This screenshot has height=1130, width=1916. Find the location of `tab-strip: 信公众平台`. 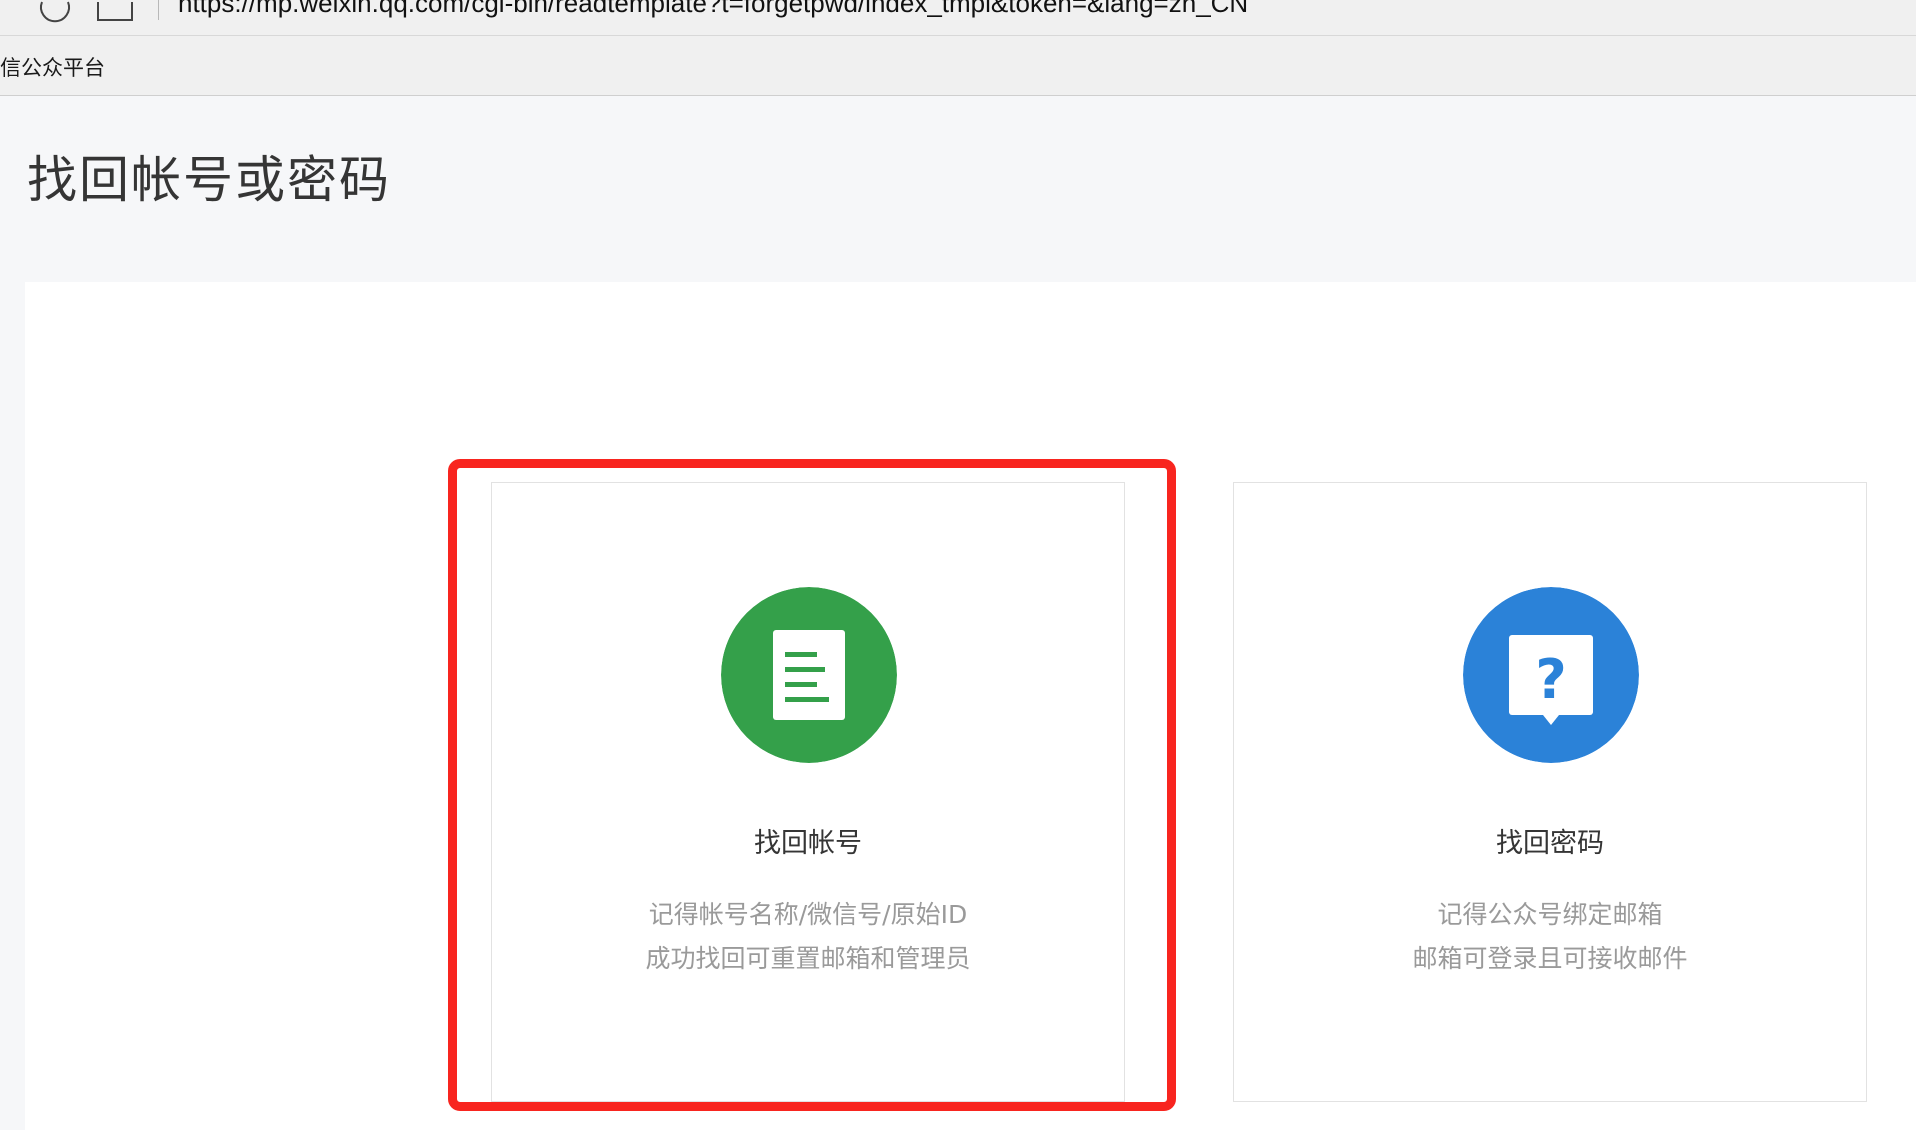

tab-strip: 信公众平台 is located at coordinates (958, 66).